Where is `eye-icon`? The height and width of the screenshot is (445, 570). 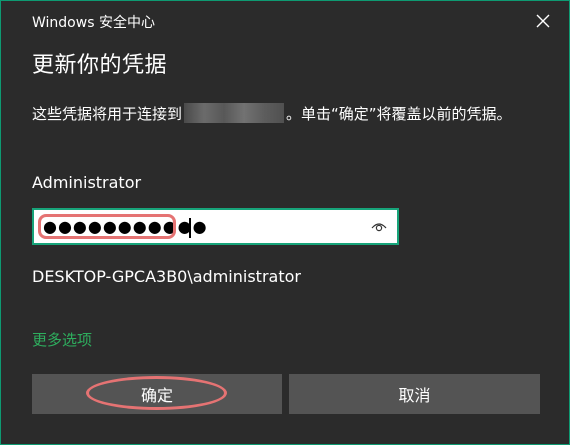 eye-icon is located at coordinates (379, 227).